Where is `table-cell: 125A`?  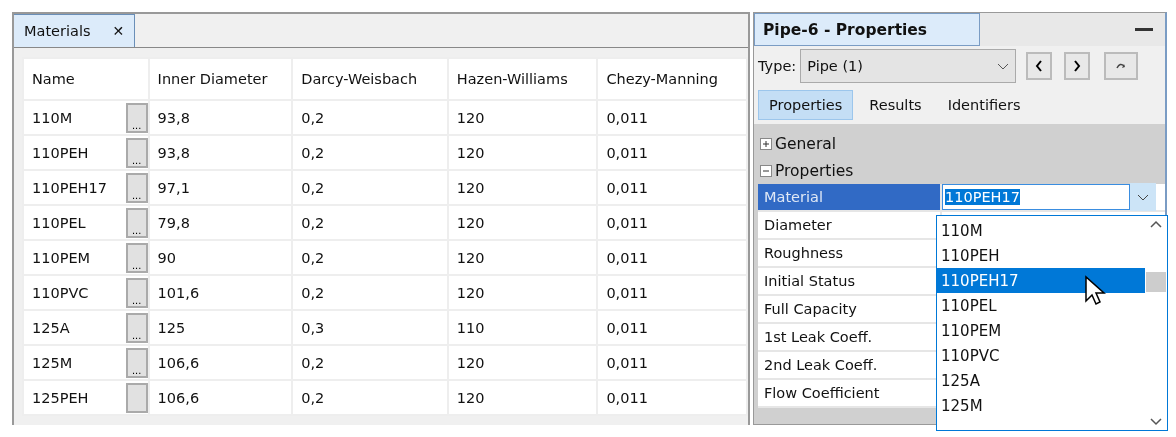 table-cell: 125A is located at coordinates (51, 327).